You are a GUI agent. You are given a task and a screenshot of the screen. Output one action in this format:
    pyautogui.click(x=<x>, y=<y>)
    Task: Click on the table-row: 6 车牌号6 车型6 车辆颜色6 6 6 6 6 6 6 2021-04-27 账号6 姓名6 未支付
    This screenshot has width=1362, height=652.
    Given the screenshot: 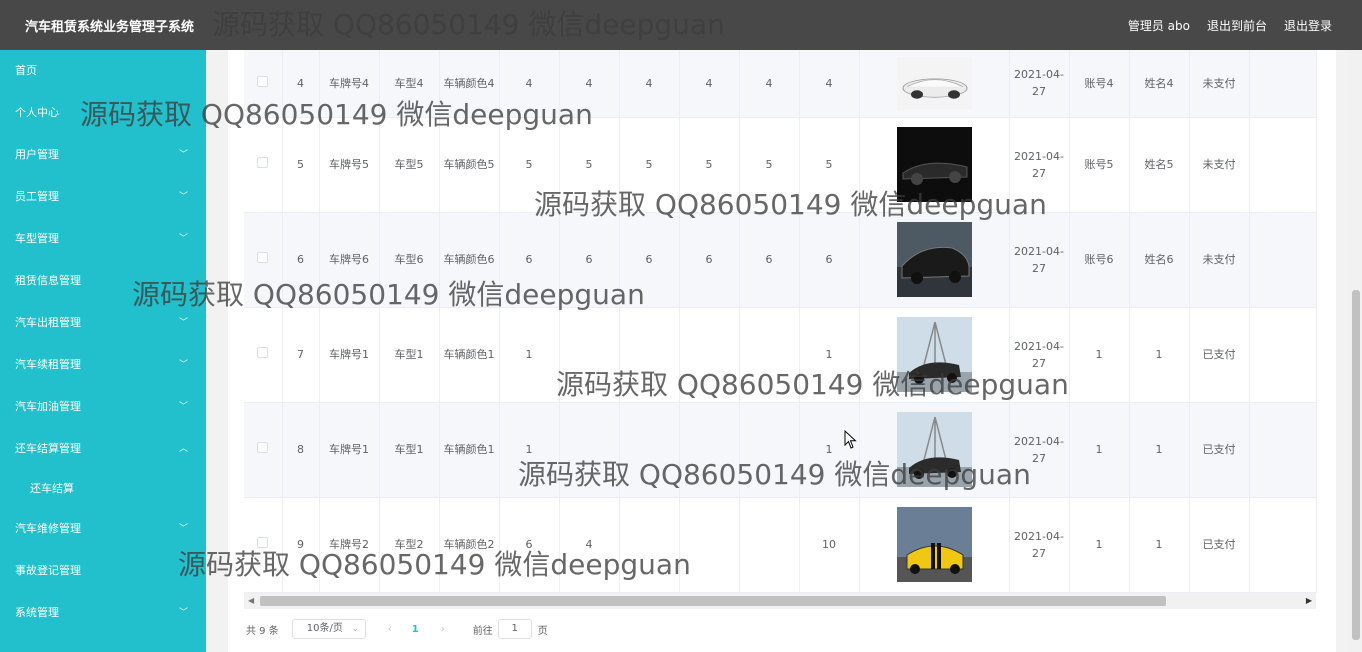 What is the action you would take?
    pyautogui.click(x=780, y=260)
    